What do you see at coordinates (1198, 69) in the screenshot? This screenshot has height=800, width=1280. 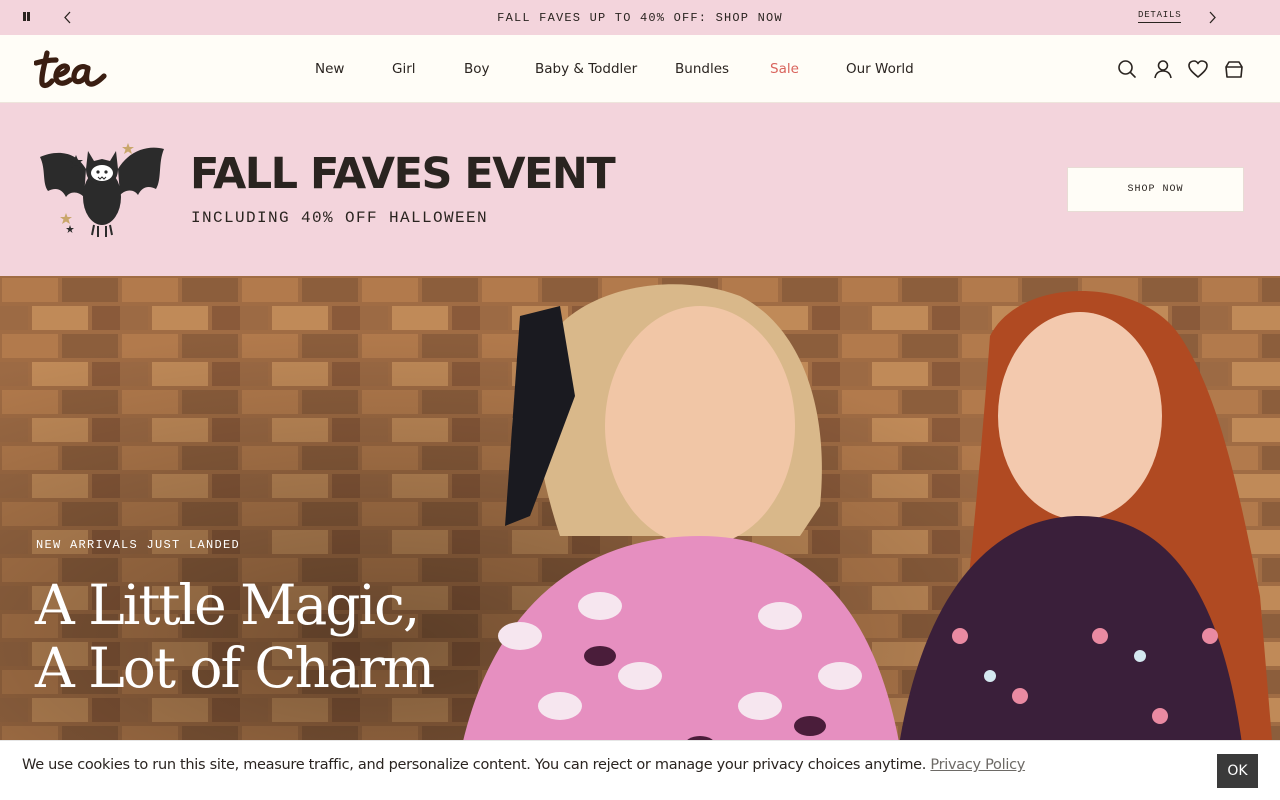 I see `wishlist-heart-icon` at bounding box center [1198, 69].